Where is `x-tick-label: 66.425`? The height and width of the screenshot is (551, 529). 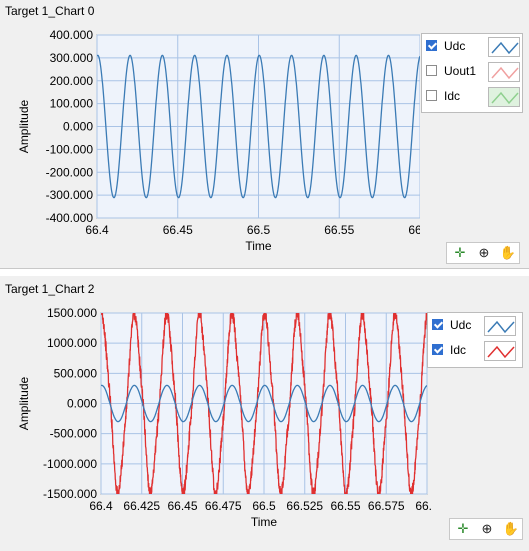
x-tick-label: 66.425 is located at coordinates (141, 506).